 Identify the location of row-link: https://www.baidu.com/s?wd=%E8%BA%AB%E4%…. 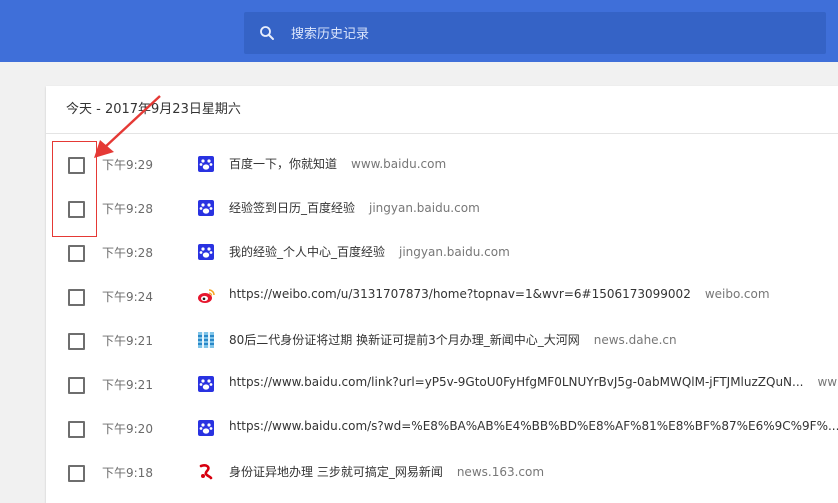
(533, 426).